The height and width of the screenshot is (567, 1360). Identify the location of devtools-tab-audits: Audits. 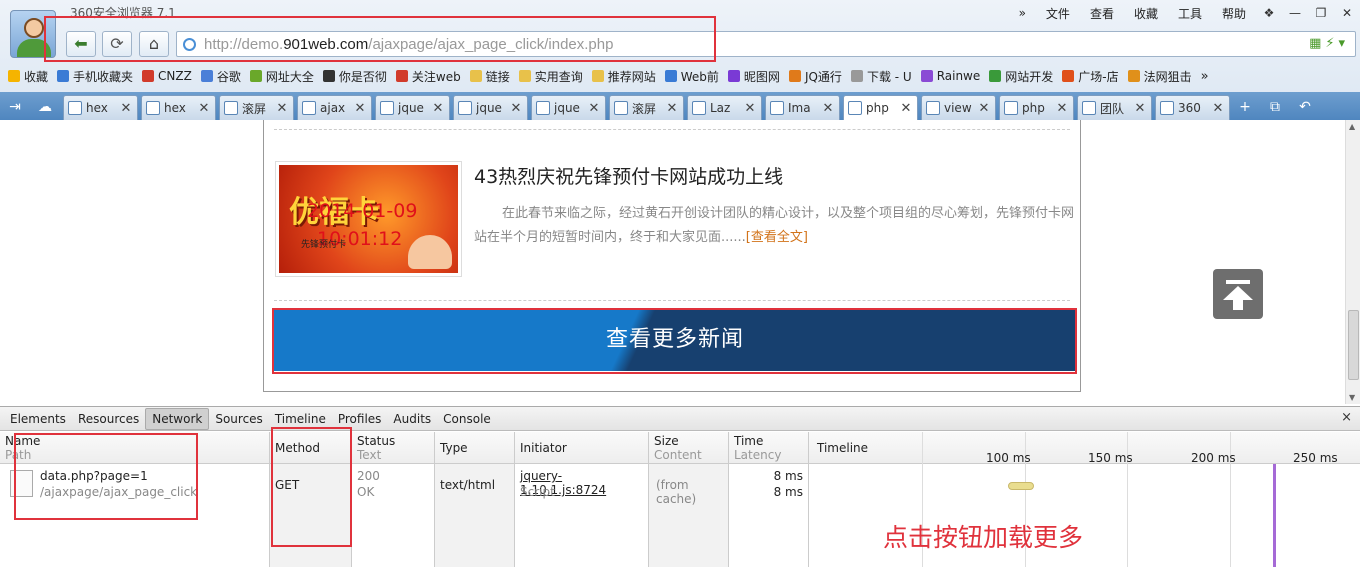
(412, 419).